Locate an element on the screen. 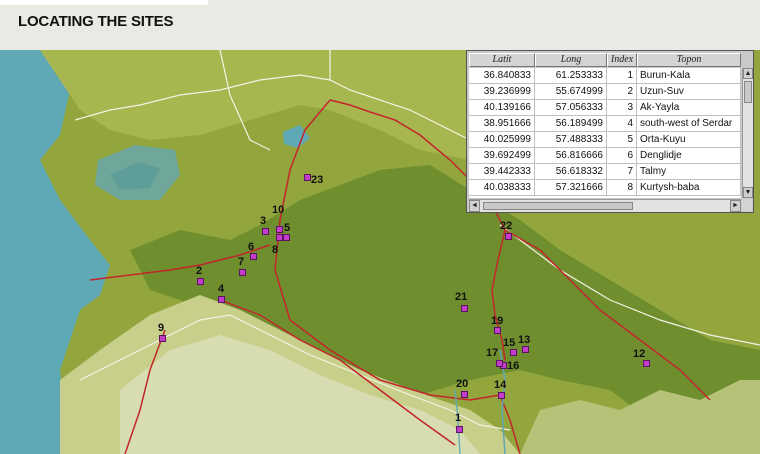 This screenshot has height=454, width=760. cell-toponym: Talmy is located at coordinates (689, 171).